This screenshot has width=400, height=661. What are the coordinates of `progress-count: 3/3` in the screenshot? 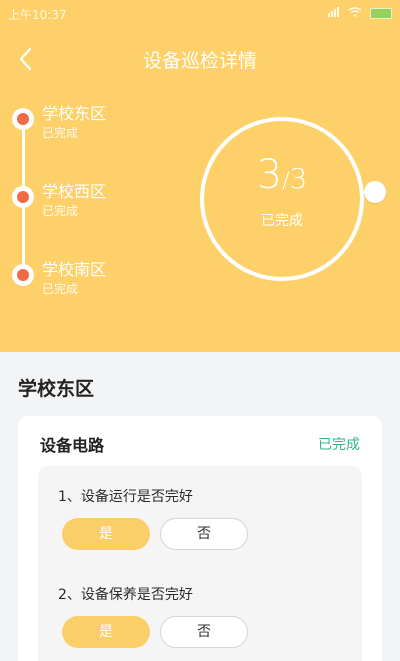 It's located at (282, 175).